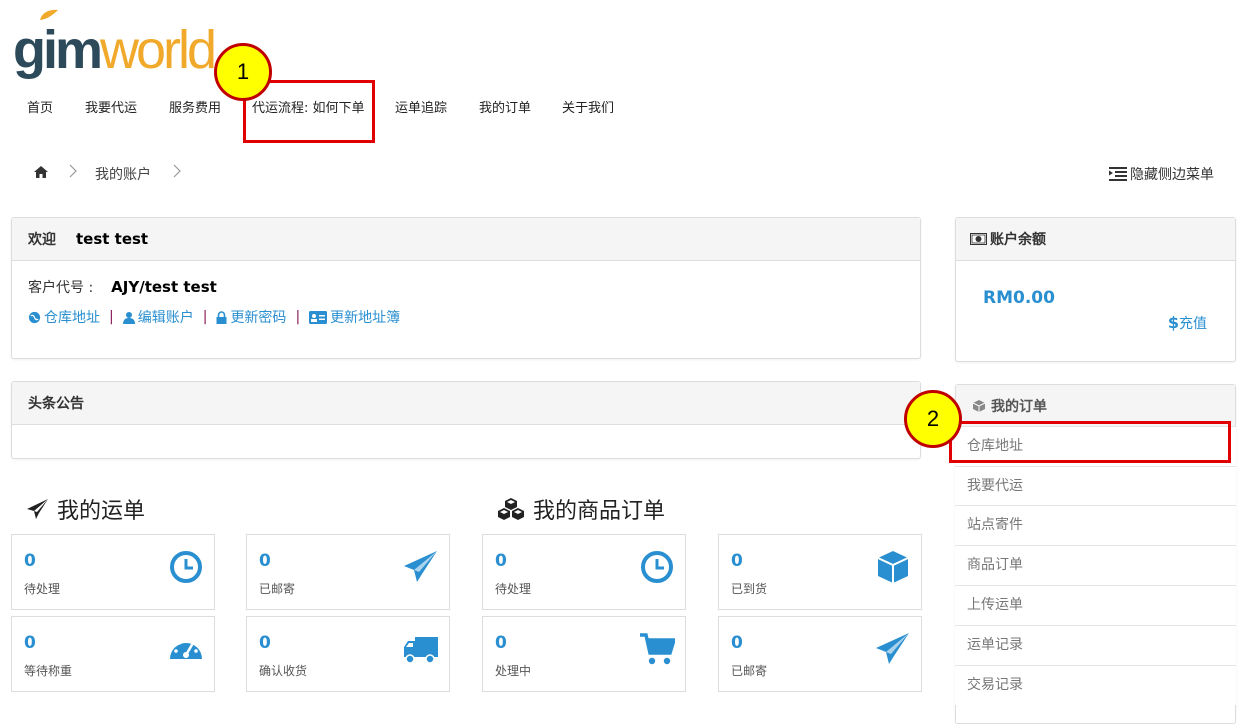  Describe the element at coordinates (466, 239) in the screenshot. I see `welcome-panel-header: 欢迎 test test` at that location.